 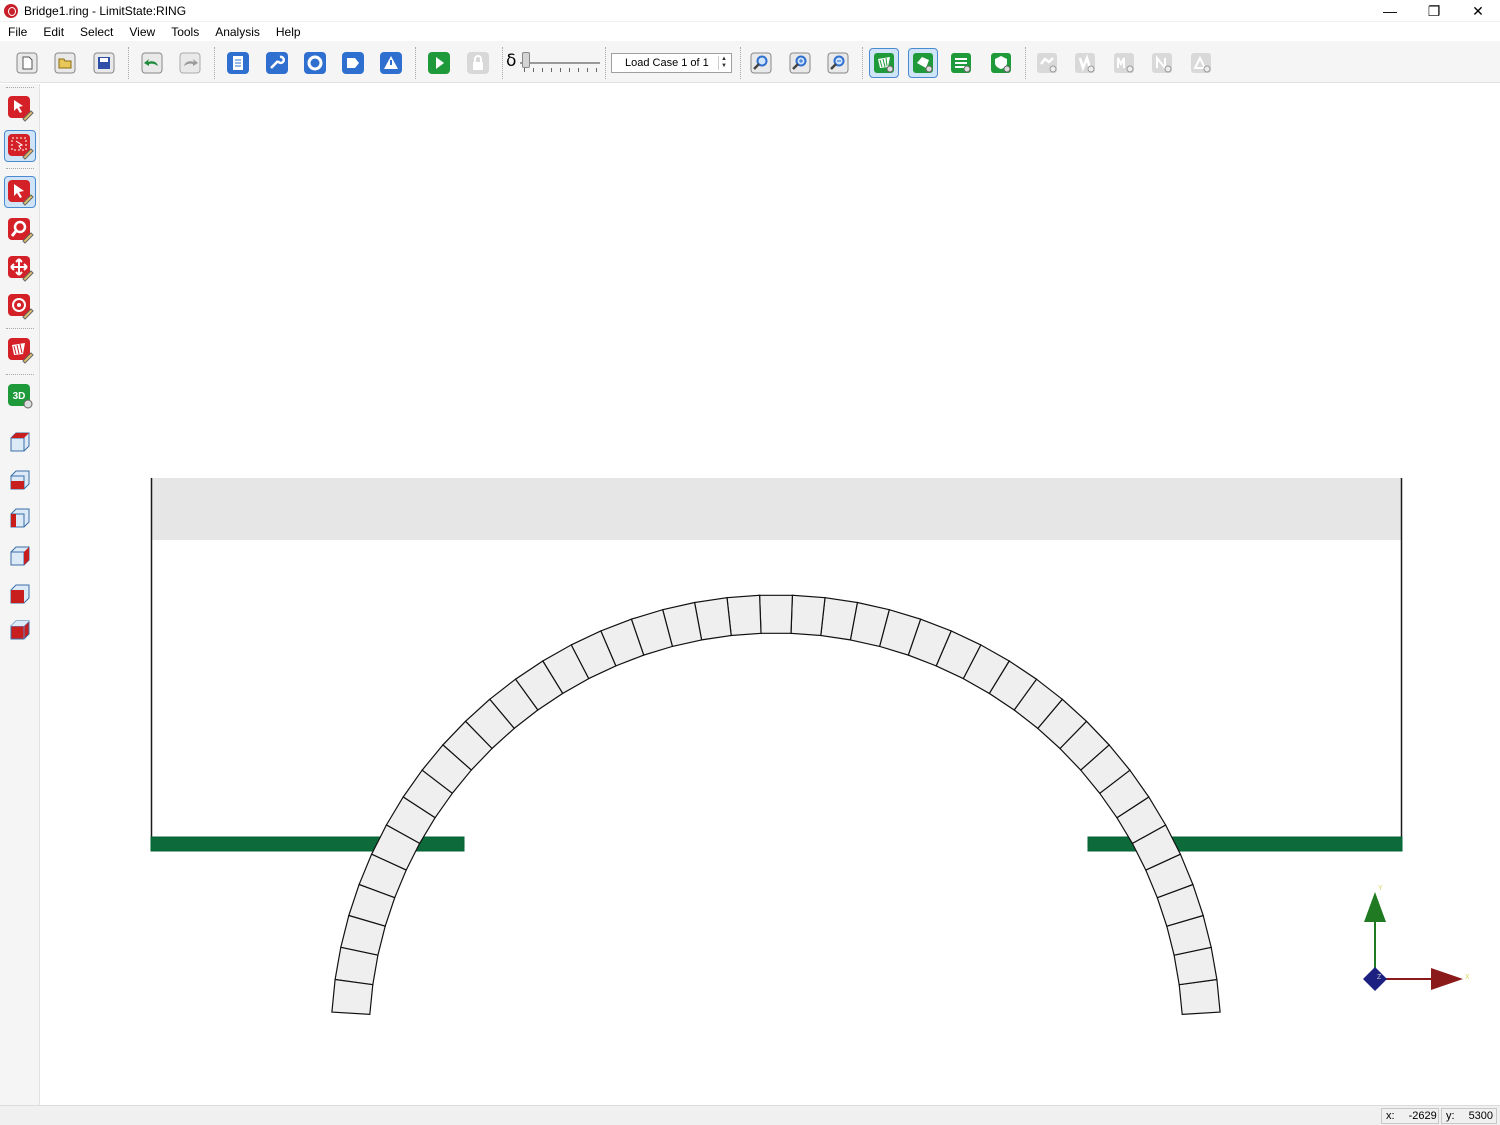 I want to click on delta-label: δ, so click(x=511, y=61).